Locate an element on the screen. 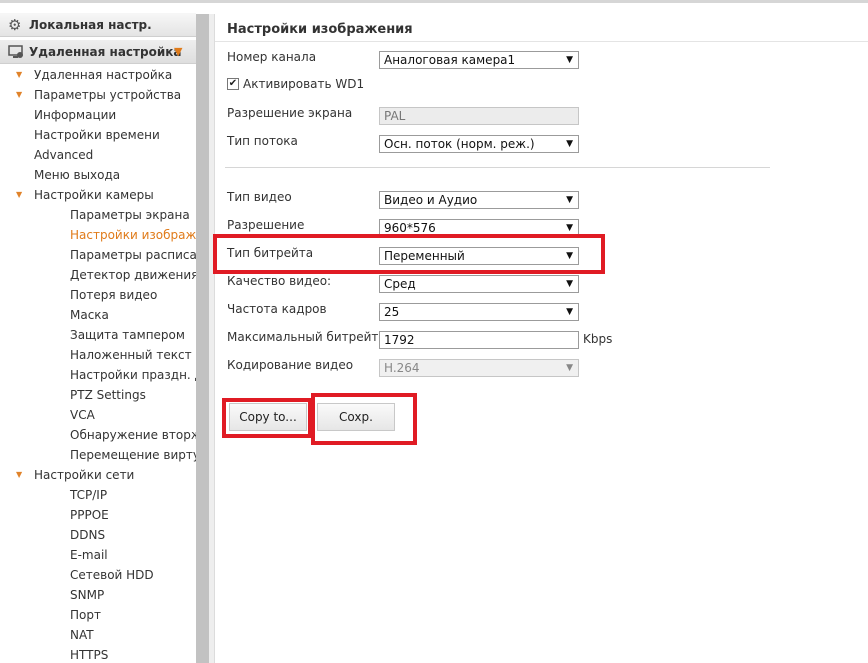  sidebar-item-label: VCA is located at coordinates (82, 415).